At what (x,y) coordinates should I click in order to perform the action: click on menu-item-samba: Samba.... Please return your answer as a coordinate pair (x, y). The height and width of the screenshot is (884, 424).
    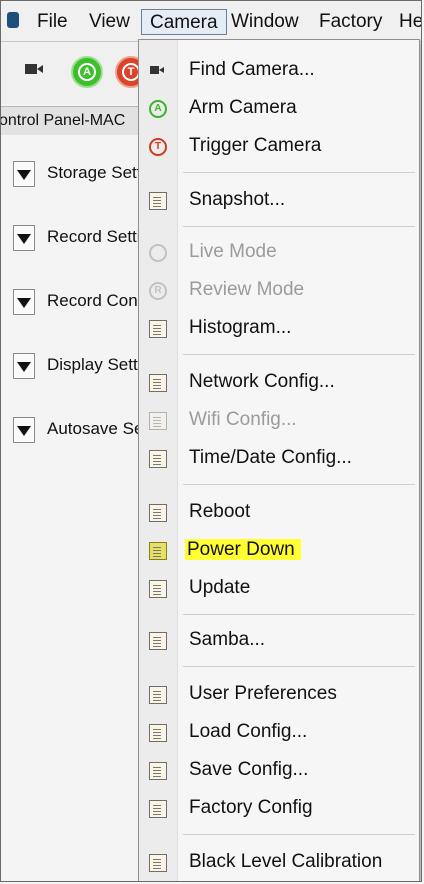
    Looking at the image, I should click on (279, 641).